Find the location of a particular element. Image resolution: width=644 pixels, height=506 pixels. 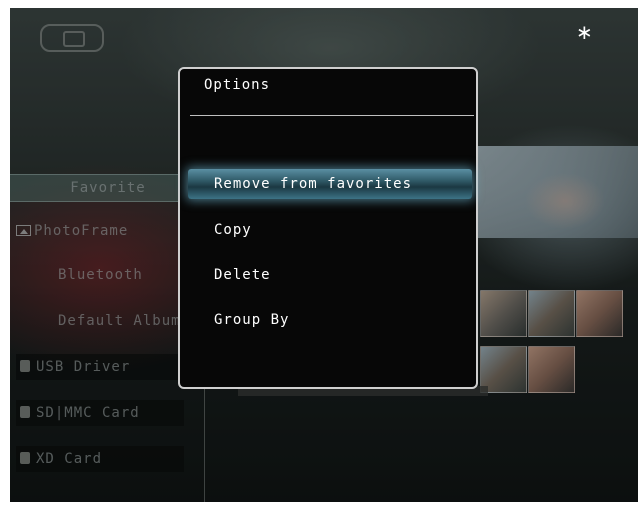

menu-item-remove-from-favorites: Remove from favorites is located at coordinates (330, 184).